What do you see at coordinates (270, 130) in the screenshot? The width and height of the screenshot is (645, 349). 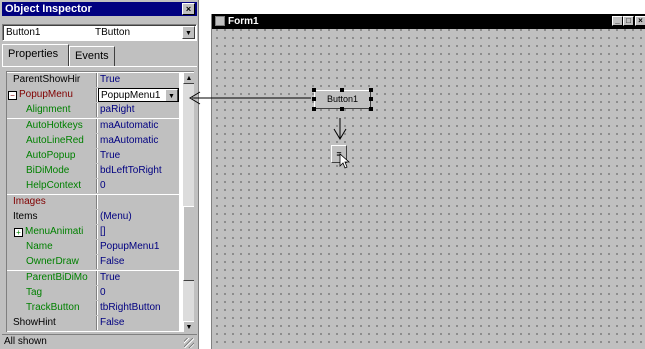 I see `annotation-arrows` at bounding box center [270, 130].